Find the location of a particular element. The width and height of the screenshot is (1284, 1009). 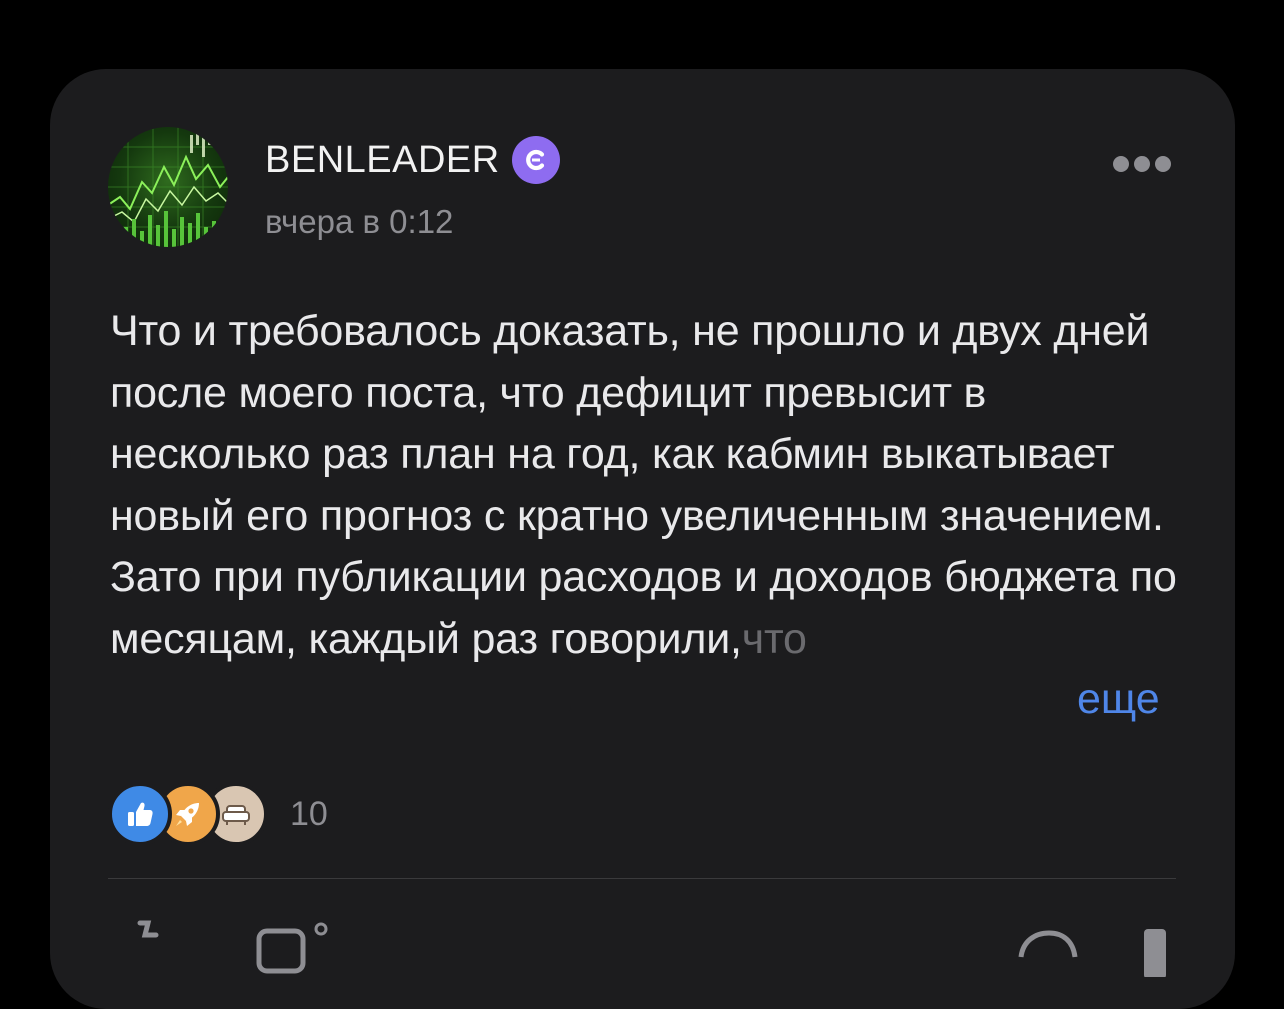

stock-chart-avatar-image is located at coordinates (168, 187).